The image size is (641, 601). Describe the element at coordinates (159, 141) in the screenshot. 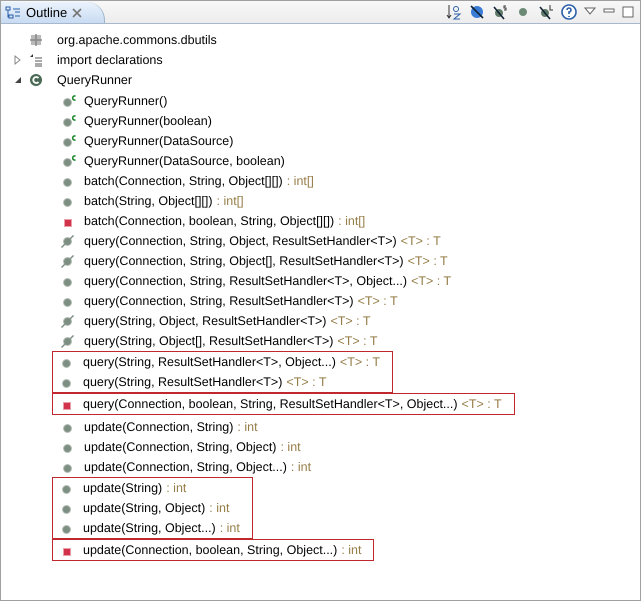

I see `member-name: QueryRunner(DataSource)` at that location.